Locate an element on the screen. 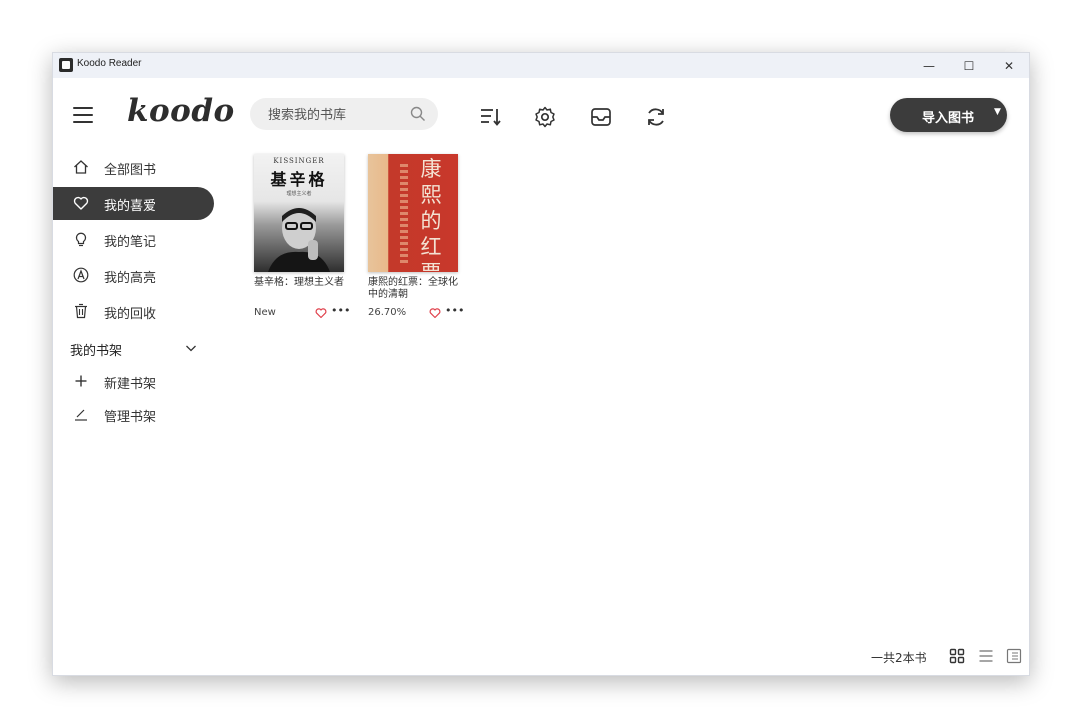  search-bar is located at coordinates (344, 114).